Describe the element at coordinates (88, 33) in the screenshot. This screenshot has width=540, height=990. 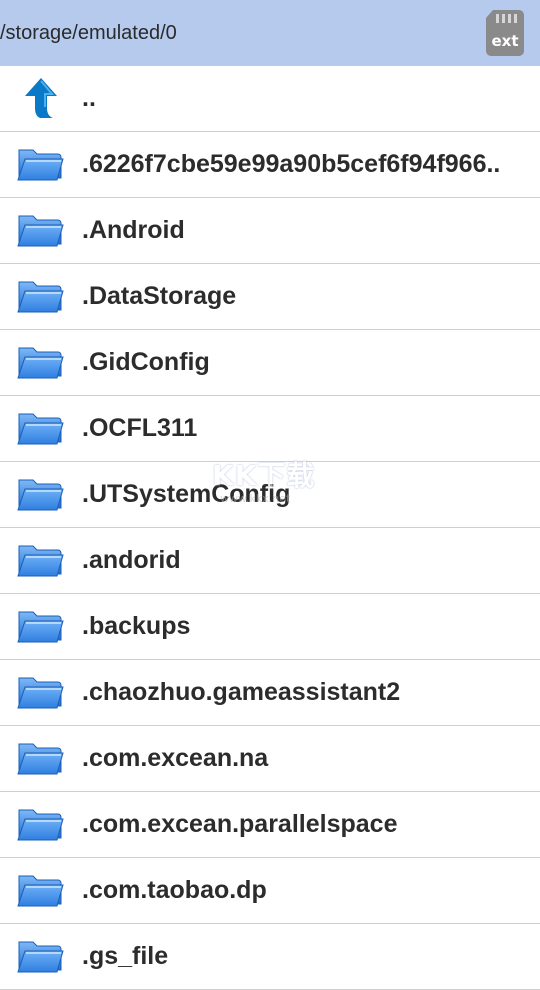
I see `current-path: /storage/emulated/0` at that location.